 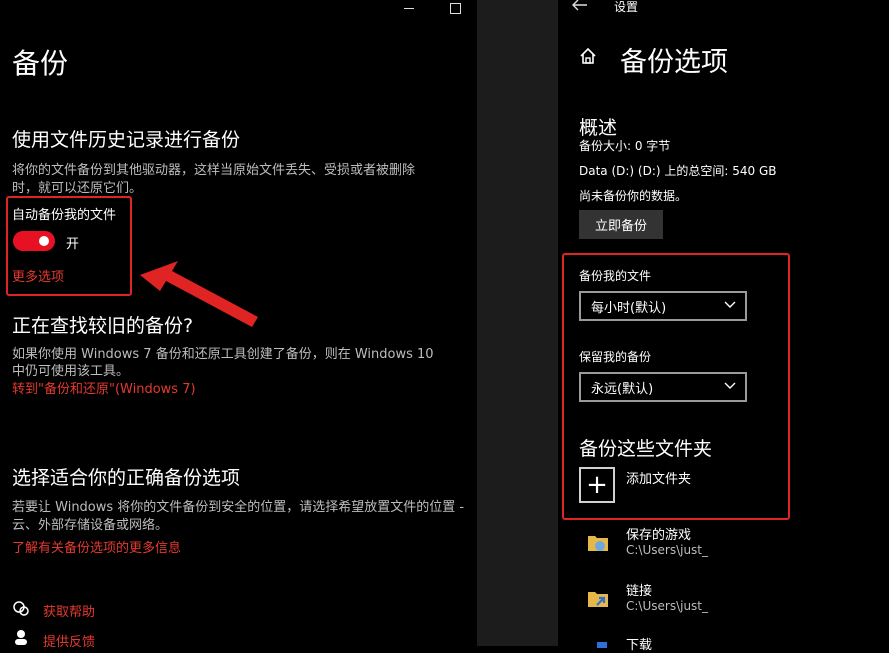 What do you see at coordinates (580, 5) in the screenshot?
I see `back-arrow-icon` at bounding box center [580, 5].